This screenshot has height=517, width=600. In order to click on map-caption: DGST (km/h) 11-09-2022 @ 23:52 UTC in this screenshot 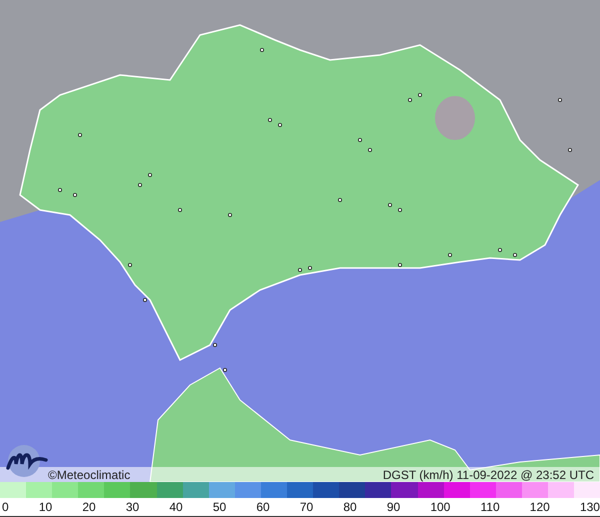, I will do `click(488, 475)`.